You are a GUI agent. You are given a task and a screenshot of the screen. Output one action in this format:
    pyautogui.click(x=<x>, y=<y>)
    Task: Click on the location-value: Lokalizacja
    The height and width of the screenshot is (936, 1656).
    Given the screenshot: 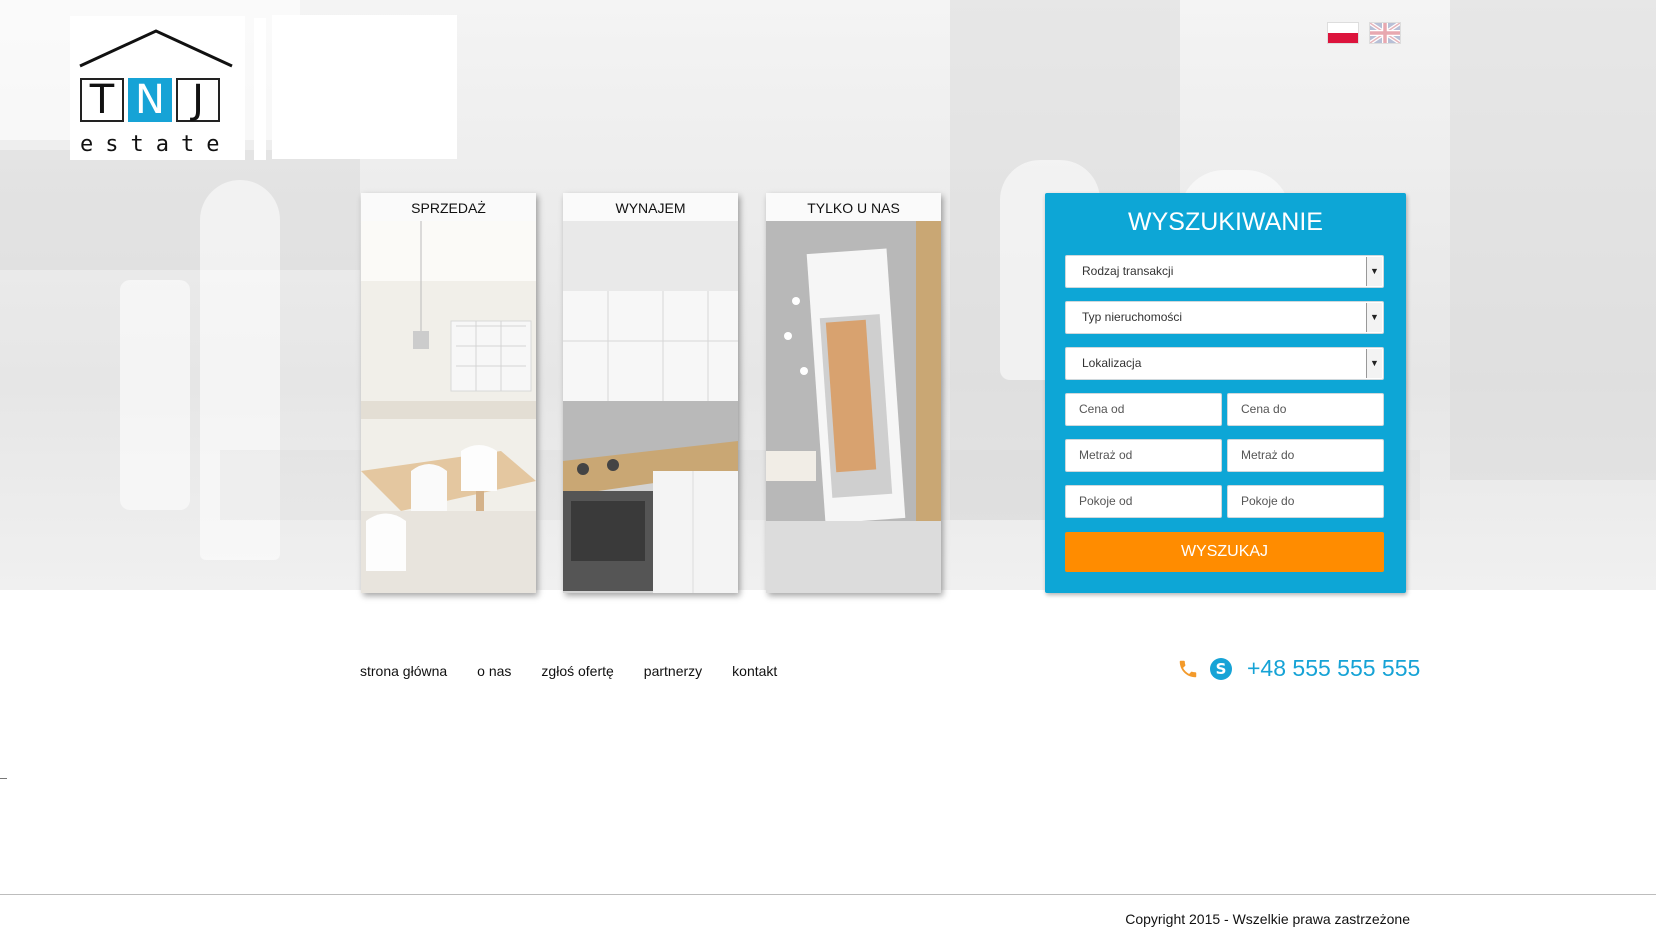 What is the action you would take?
    pyautogui.click(x=1112, y=363)
    